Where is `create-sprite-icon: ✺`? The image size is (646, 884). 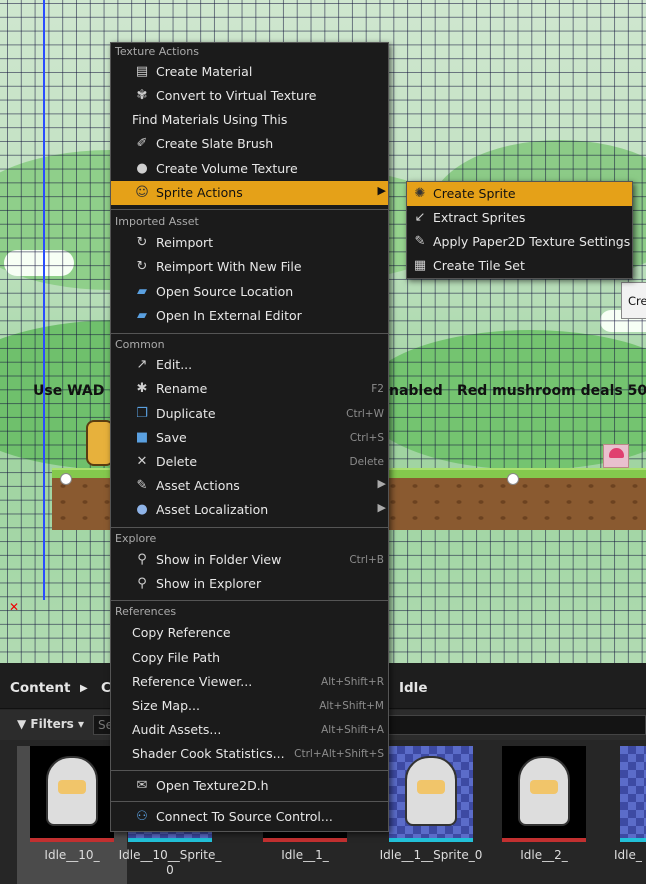 create-sprite-icon: ✺ is located at coordinates (420, 193).